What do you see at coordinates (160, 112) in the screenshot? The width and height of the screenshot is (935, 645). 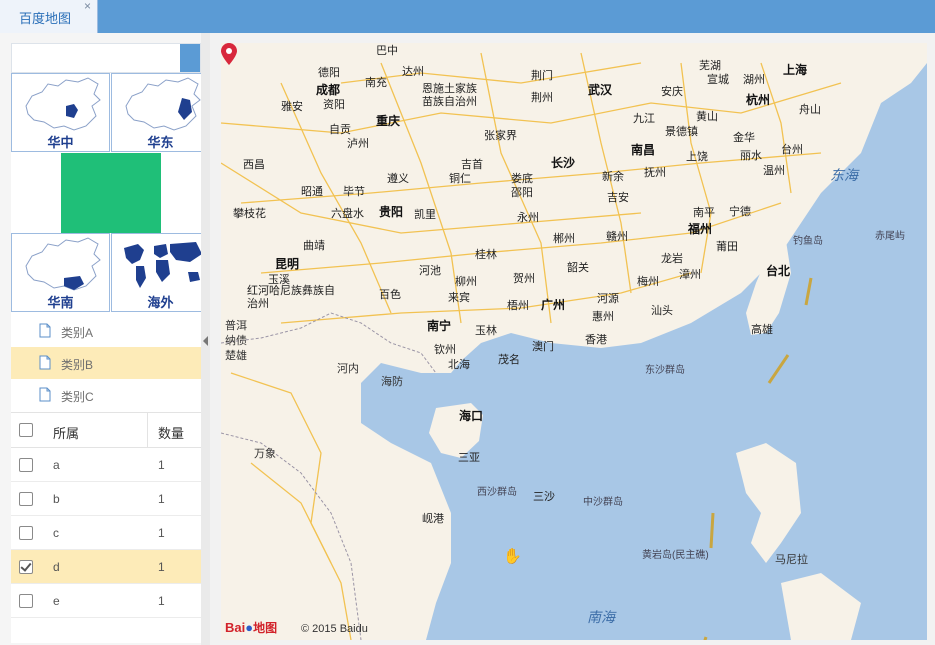 I see `region-tile-east: 华东` at bounding box center [160, 112].